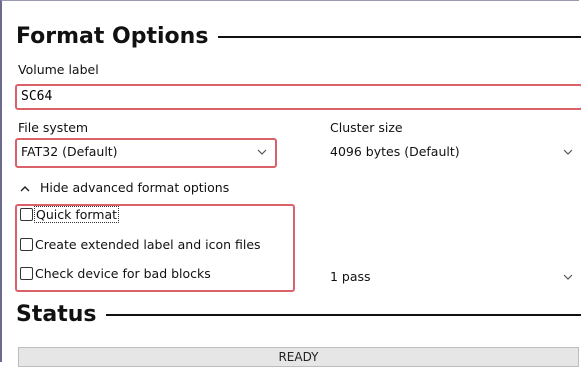  I want to click on bad-blocks-label: Check device for bad blocks, so click(123, 273).